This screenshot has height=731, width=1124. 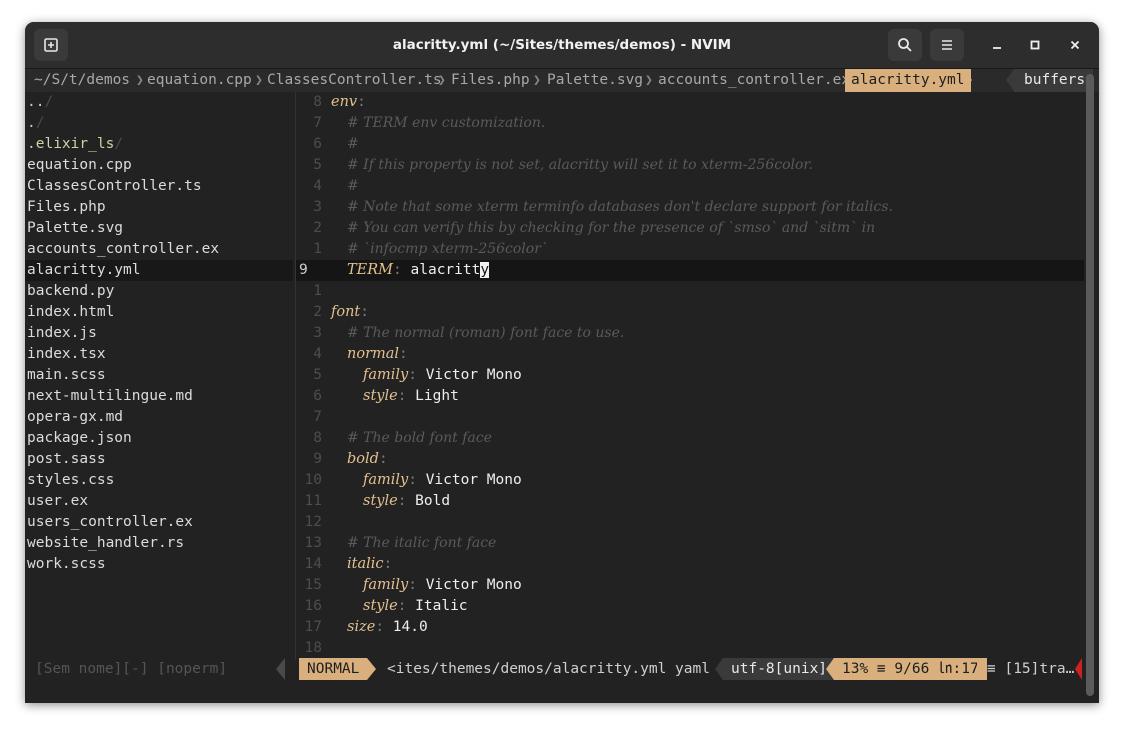 What do you see at coordinates (690, 459) in the screenshot?
I see `code-line: 9 bold:` at bounding box center [690, 459].